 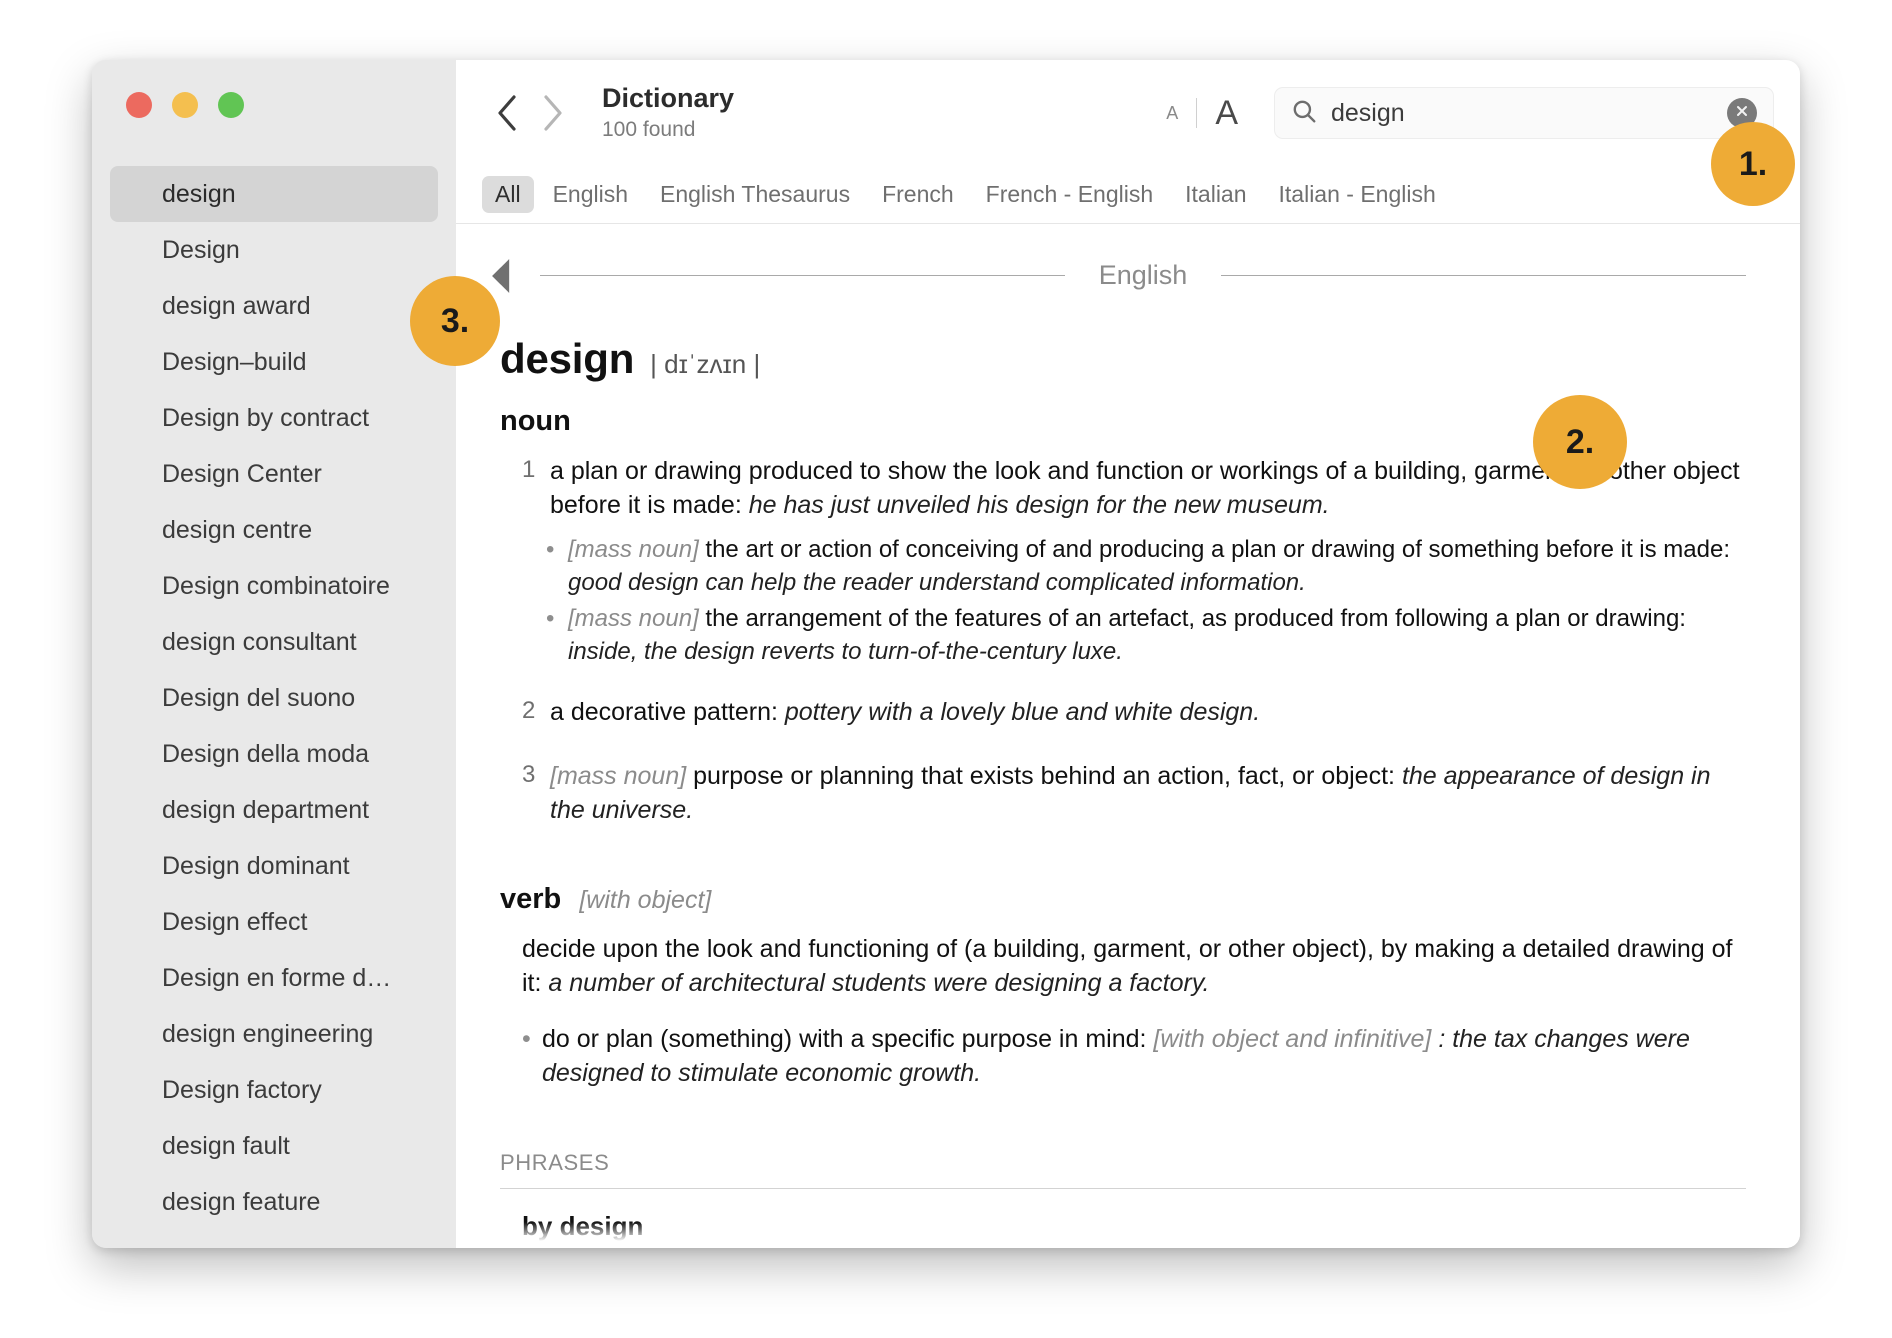 What do you see at coordinates (705, 364) in the screenshot?
I see `pronunciation: | dɪˈzʌɪn |` at bounding box center [705, 364].